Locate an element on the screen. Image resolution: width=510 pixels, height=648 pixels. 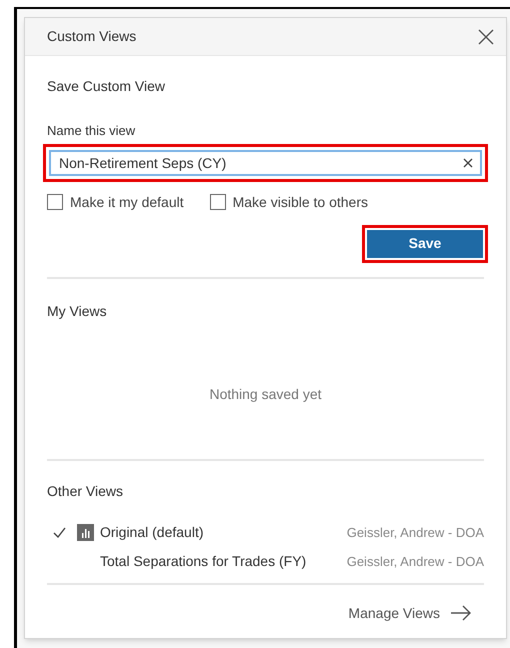
close-icon is located at coordinates (486, 36).